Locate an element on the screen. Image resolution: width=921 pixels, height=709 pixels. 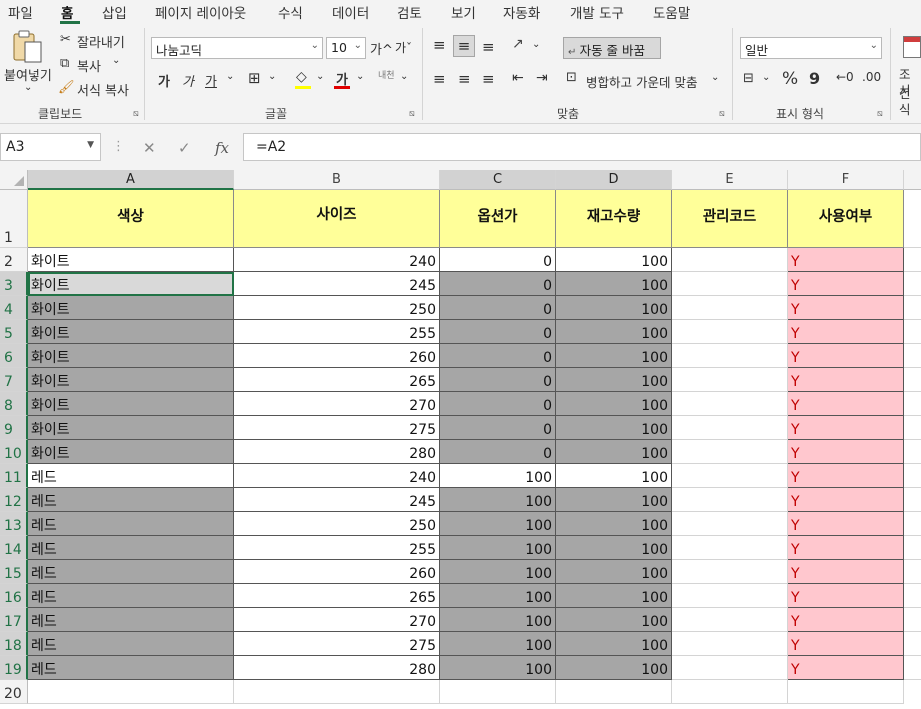
more-options-icon: ⋮ is located at coordinates (118, 146).